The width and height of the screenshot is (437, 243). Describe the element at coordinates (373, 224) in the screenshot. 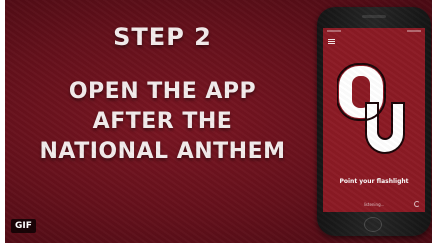

I see `home-button` at that location.